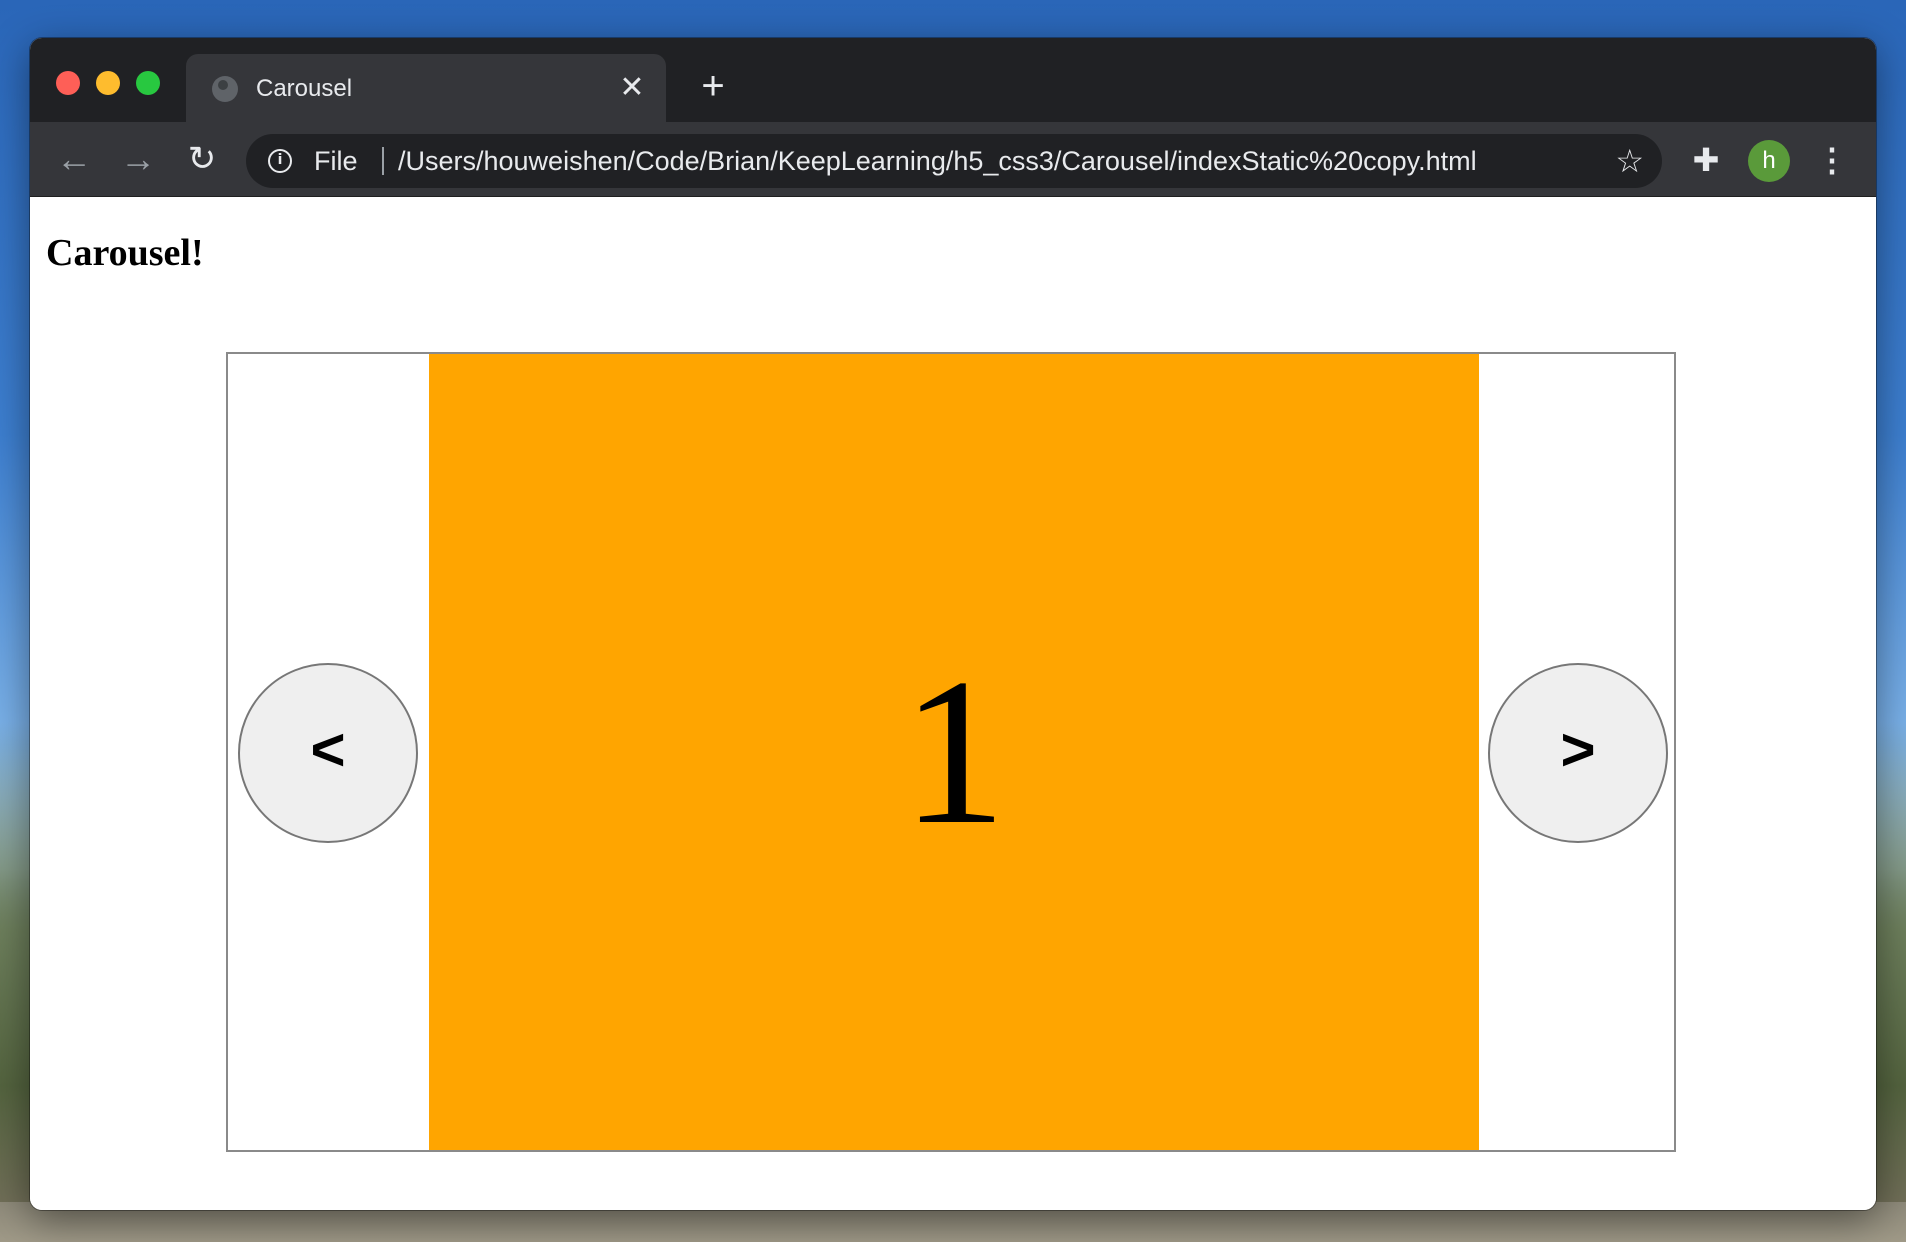  Describe the element at coordinates (148, 83) in the screenshot. I see `window-maximize-button` at that location.